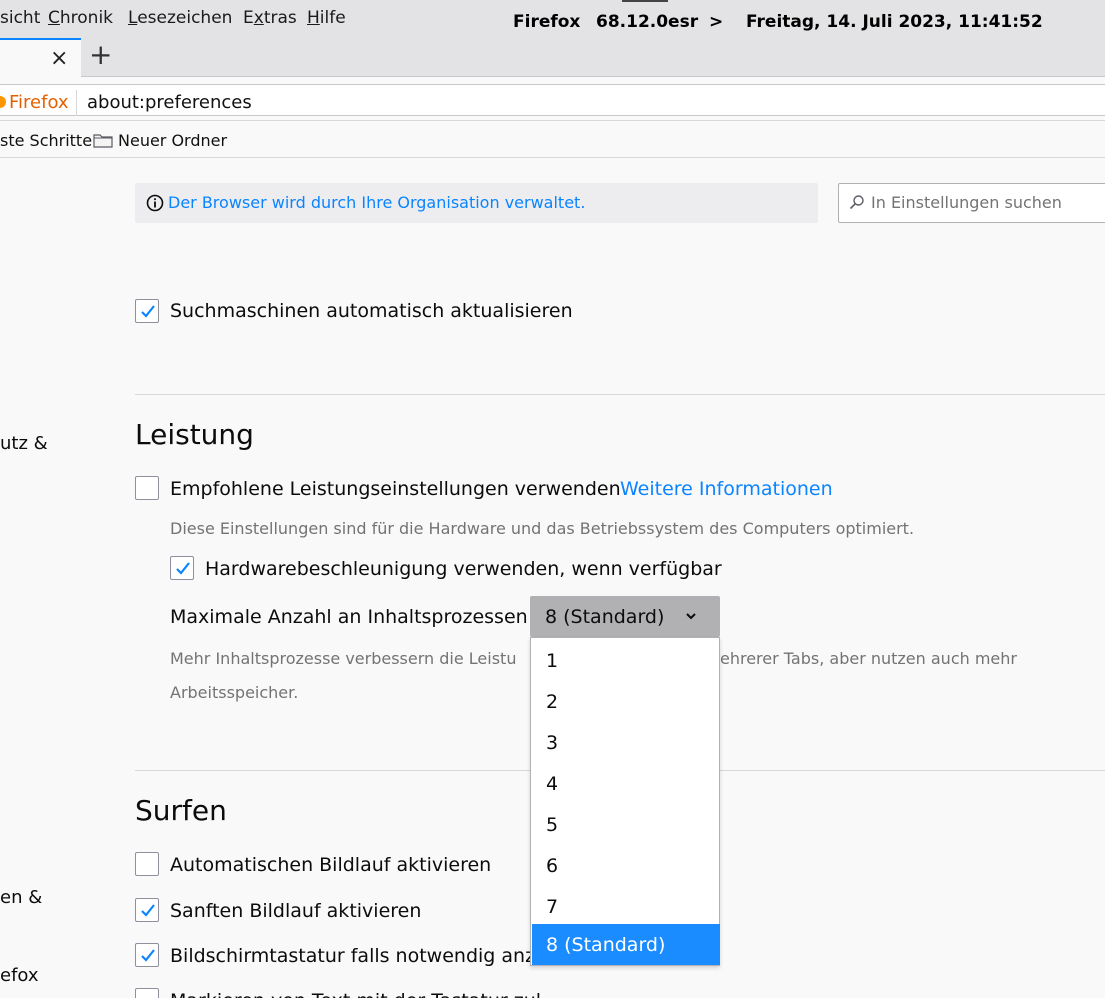 The height and width of the screenshot is (998, 1105). What do you see at coordinates (76, 103) in the screenshot?
I see `identity-separator` at bounding box center [76, 103].